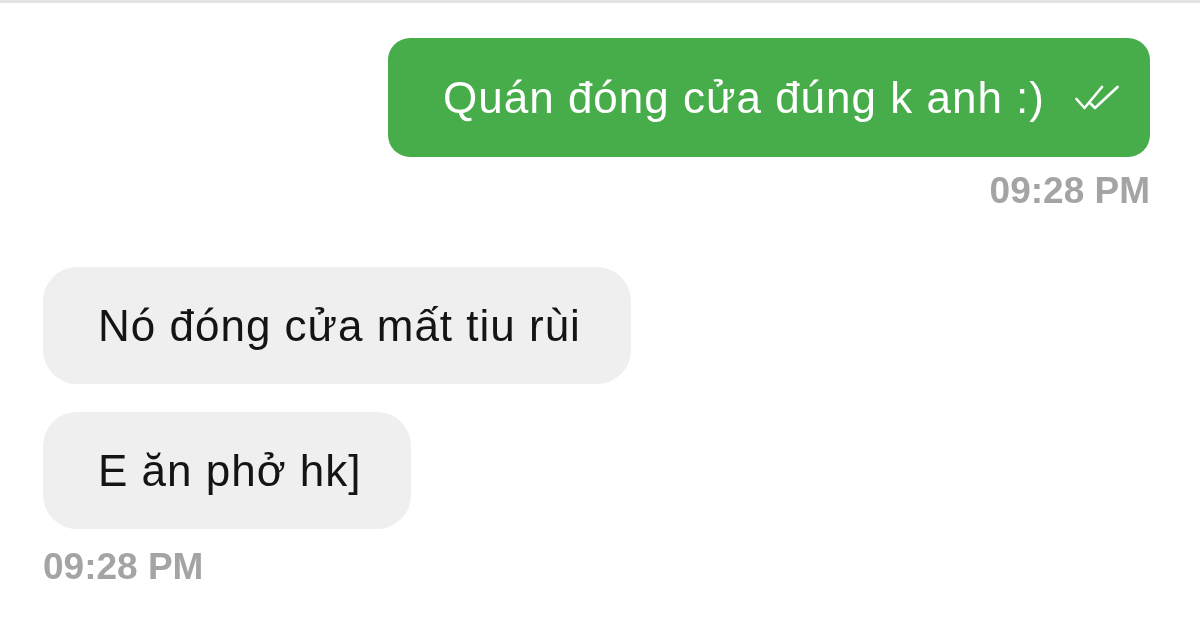 Image resolution: width=1200 pixels, height=630 pixels. Describe the element at coordinates (744, 97) in the screenshot. I see `message-text: Quán đóng cửa đúng k anh :)` at that location.